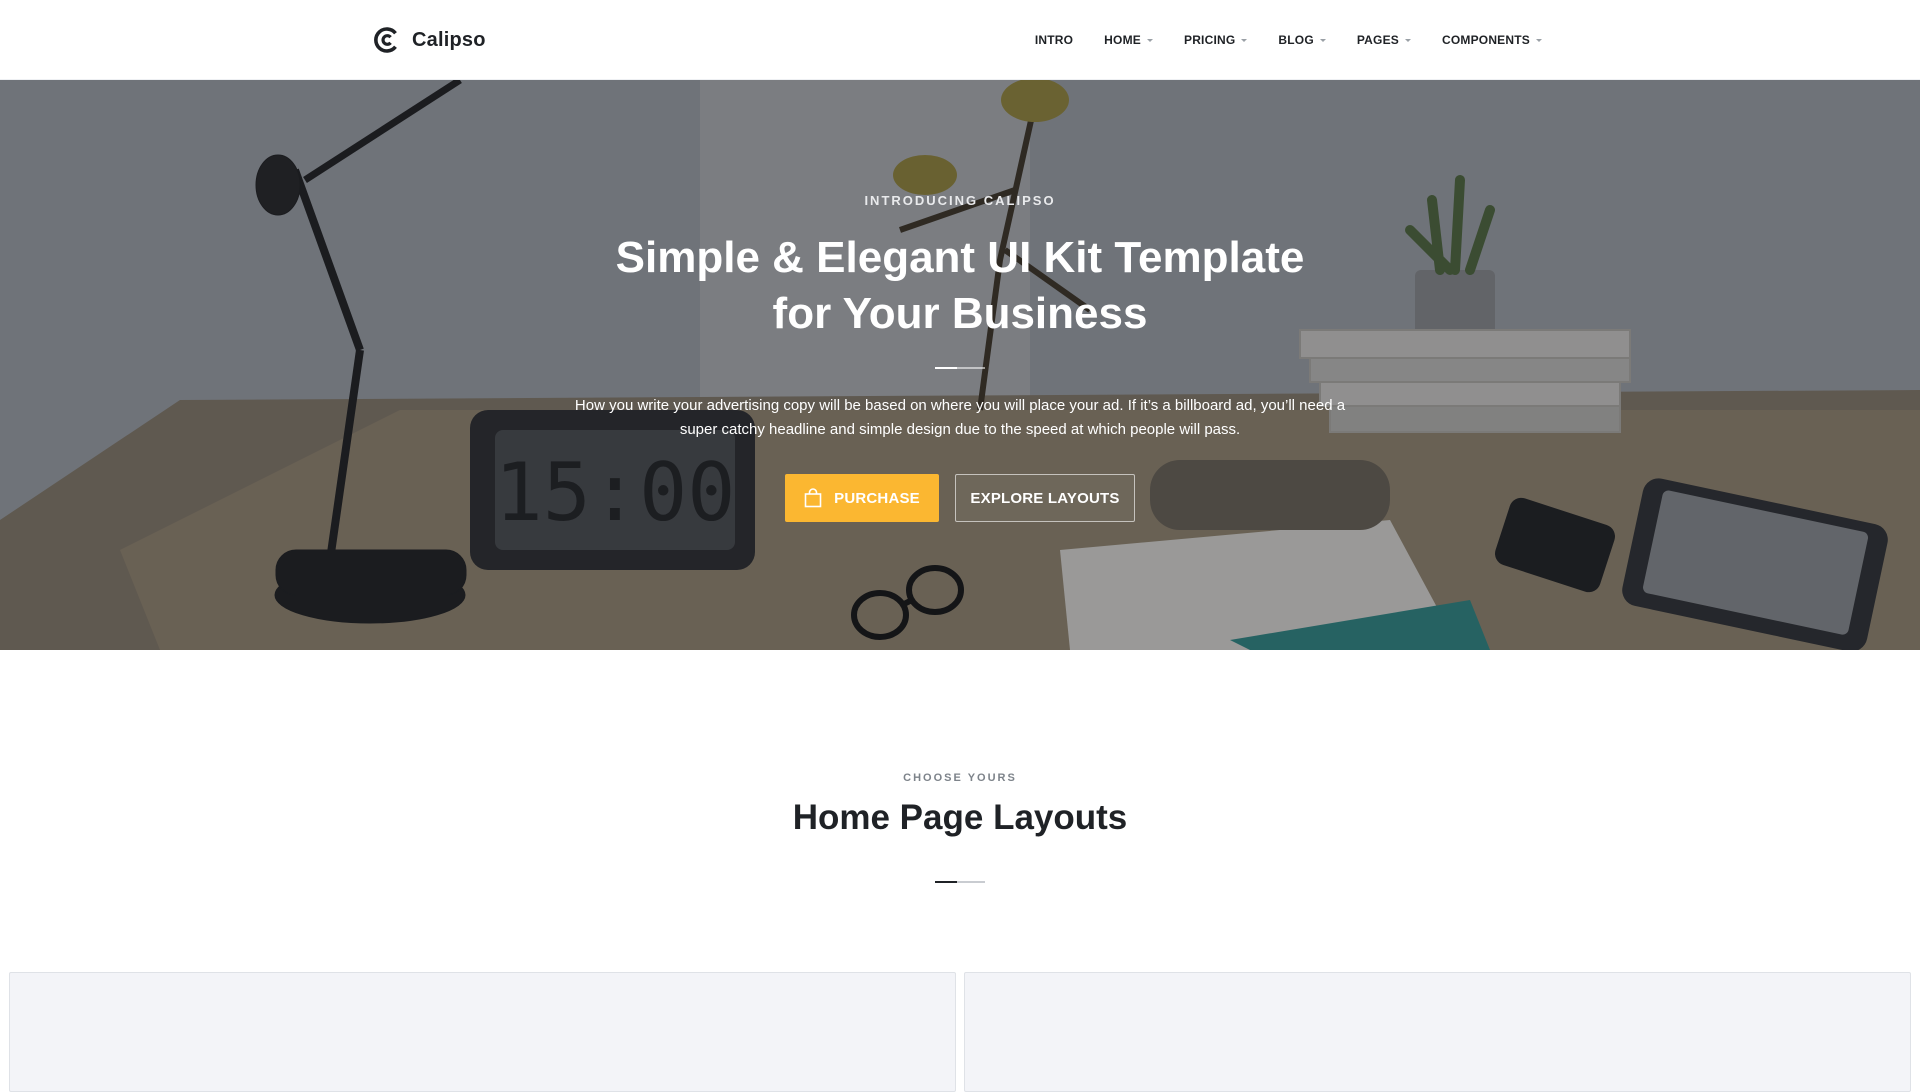  I want to click on hero-divider, so click(960, 368).